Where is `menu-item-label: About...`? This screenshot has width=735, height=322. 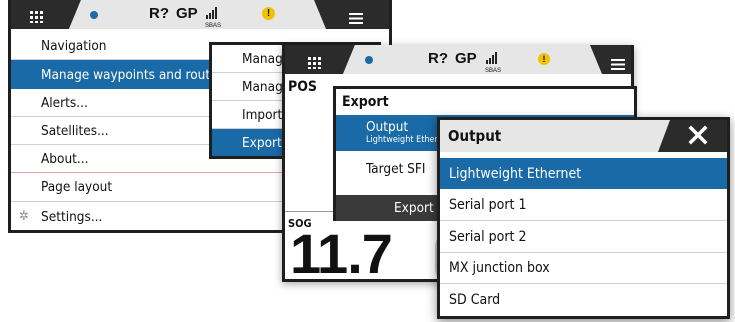
menu-item-label: About... is located at coordinates (65, 158).